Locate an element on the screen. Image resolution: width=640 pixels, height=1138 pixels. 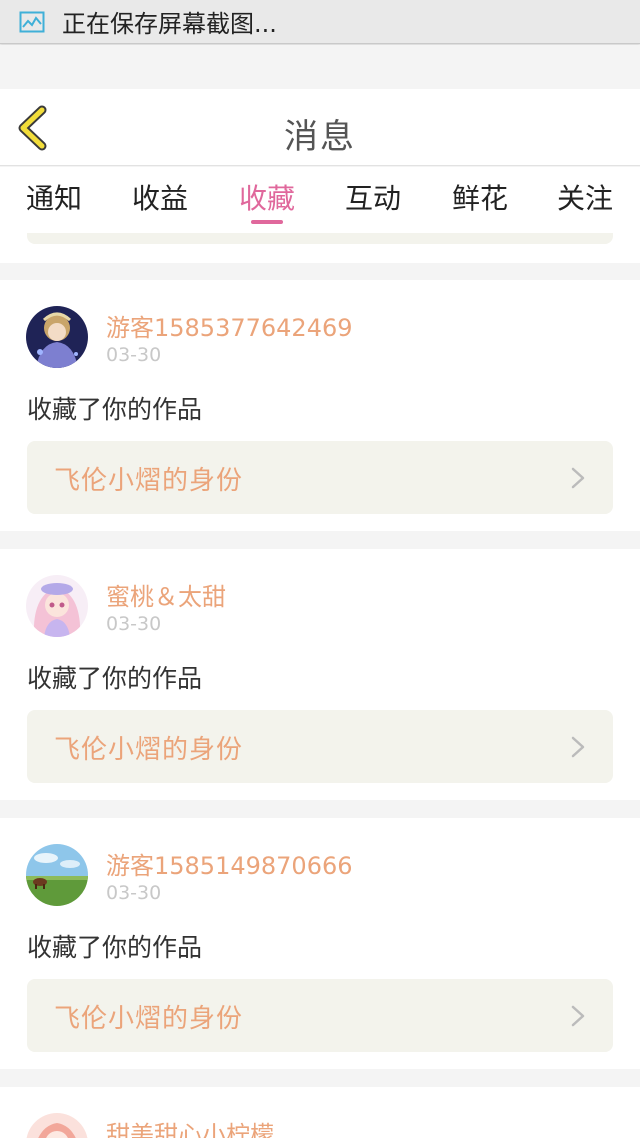
message-card: 甜美甜心小柠檬 is located at coordinates (320, 1112).